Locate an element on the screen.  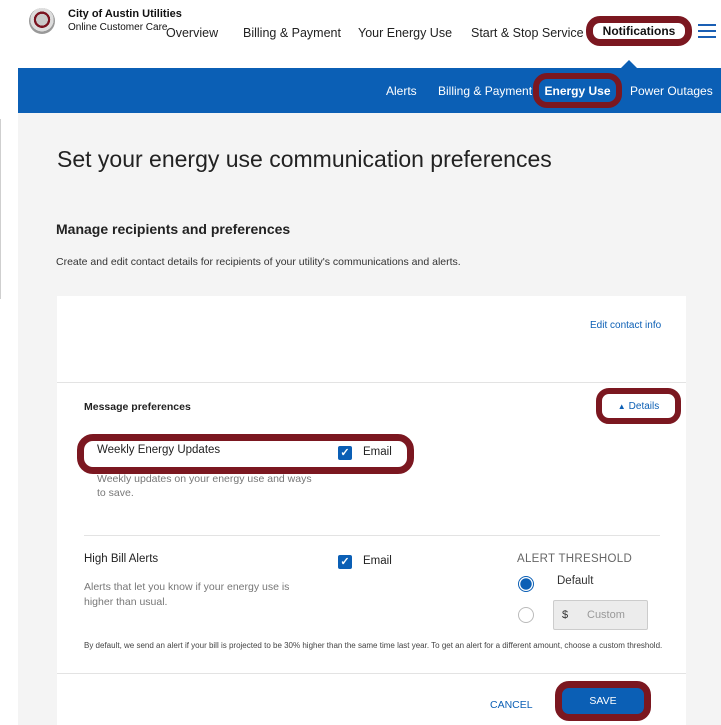
nav-overview: Overview is located at coordinates (192, 33).